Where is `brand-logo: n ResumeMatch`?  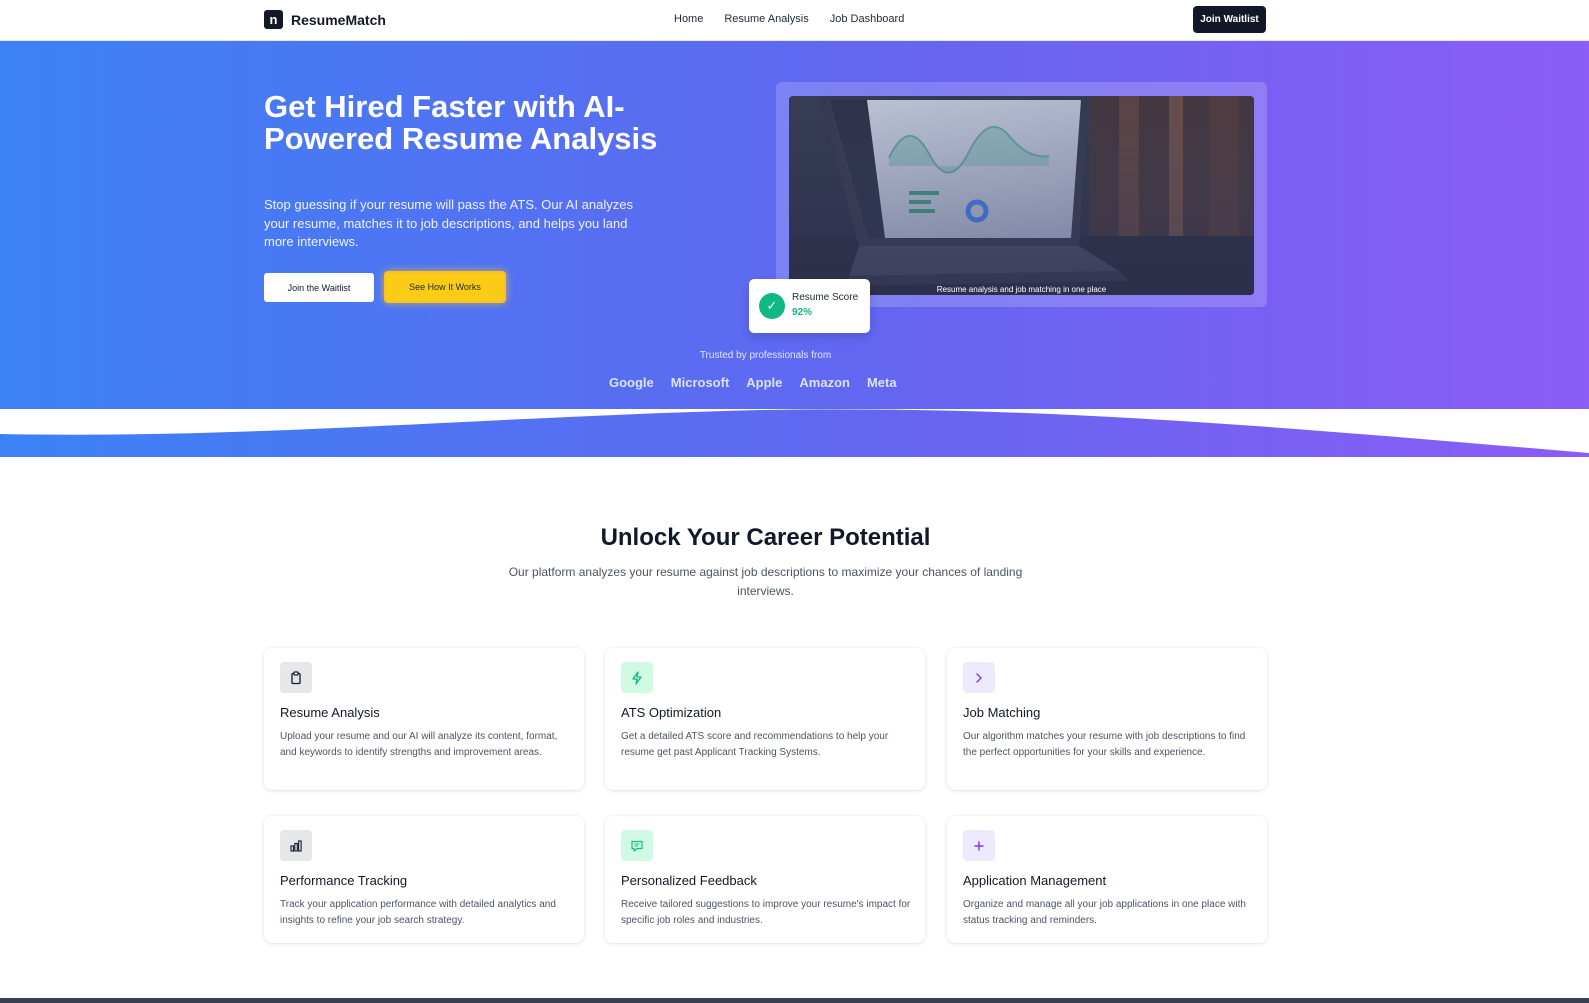 brand-logo: n ResumeMatch is located at coordinates (325, 19).